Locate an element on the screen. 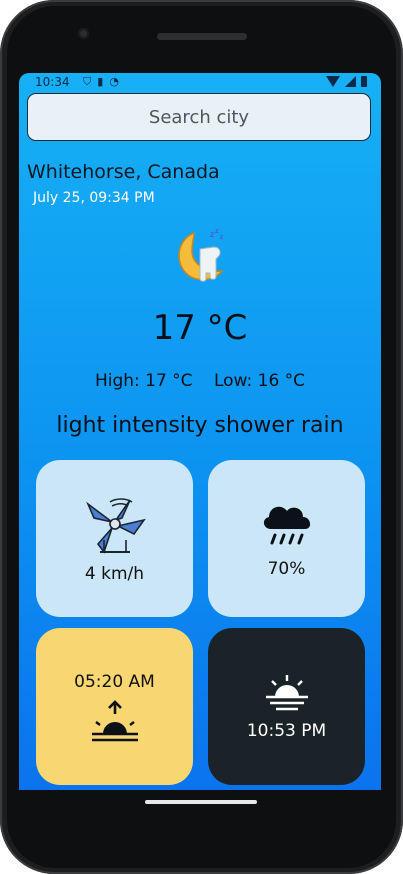 The height and width of the screenshot is (874, 403). shield-icon: ⛉ is located at coordinates (87, 81).